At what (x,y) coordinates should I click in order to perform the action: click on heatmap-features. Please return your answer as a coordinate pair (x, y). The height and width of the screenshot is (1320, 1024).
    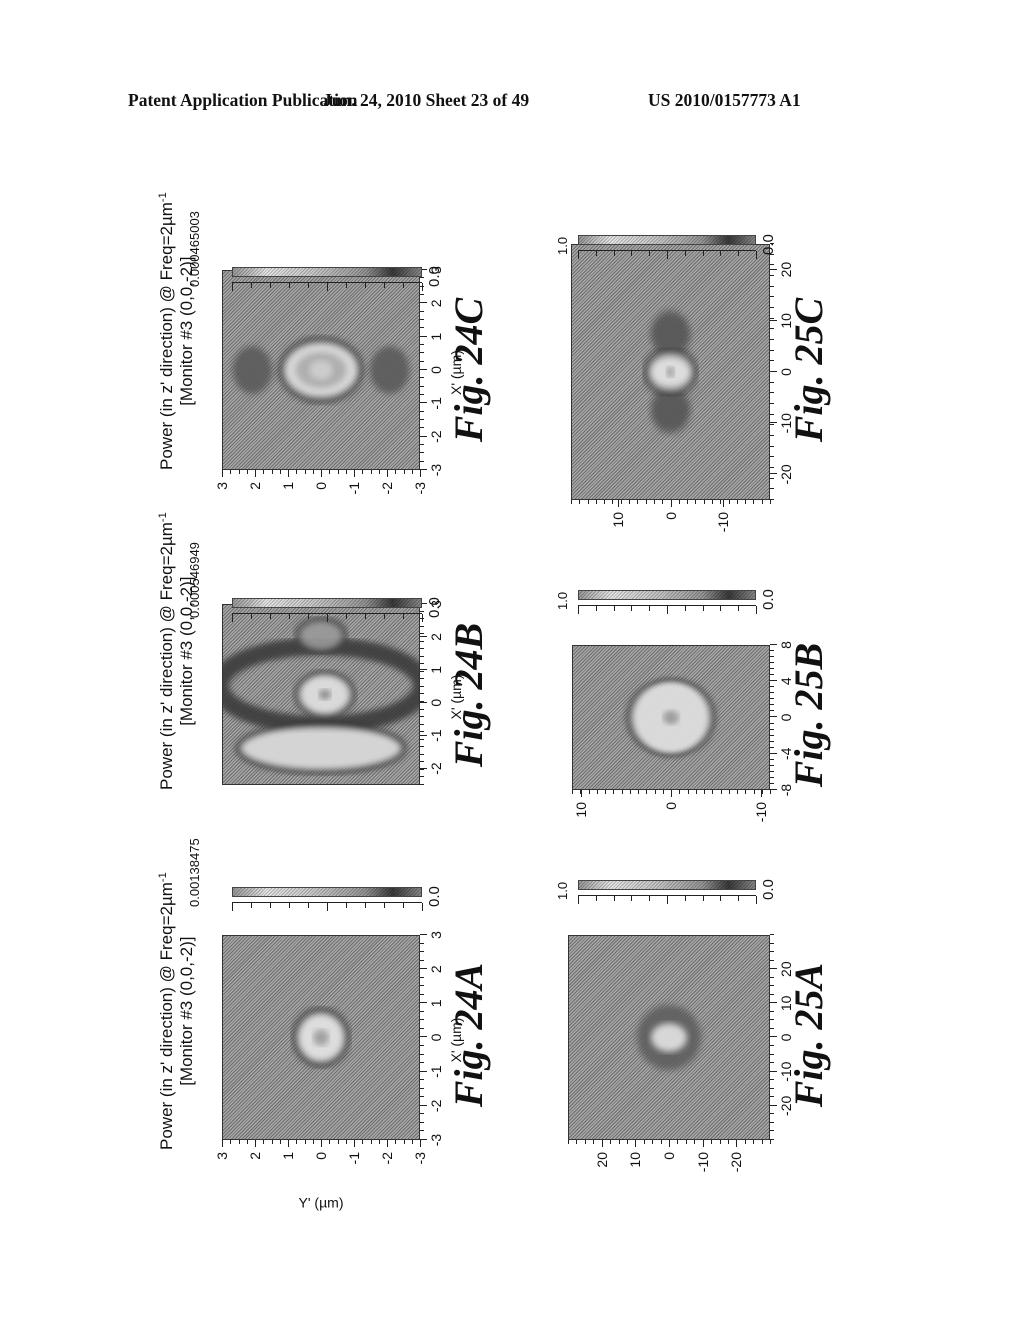
    Looking at the image, I should click on (670, 372).